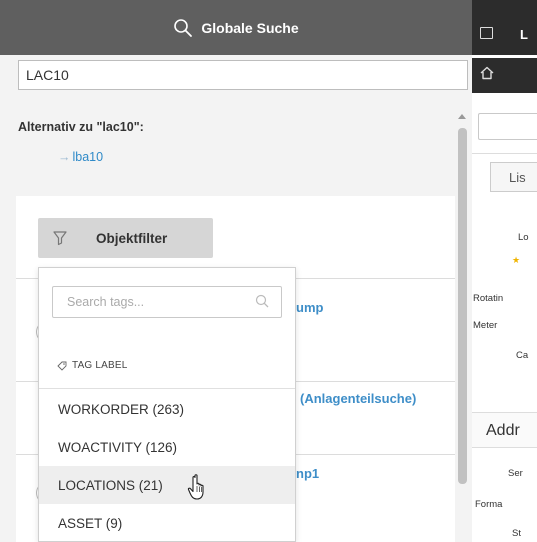 This screenshot has height=542, width=537. Describe the element at coordinates (167, 409) in the screenshot. I see `tag-option-workorder: WORKORDER (263)` at that location.